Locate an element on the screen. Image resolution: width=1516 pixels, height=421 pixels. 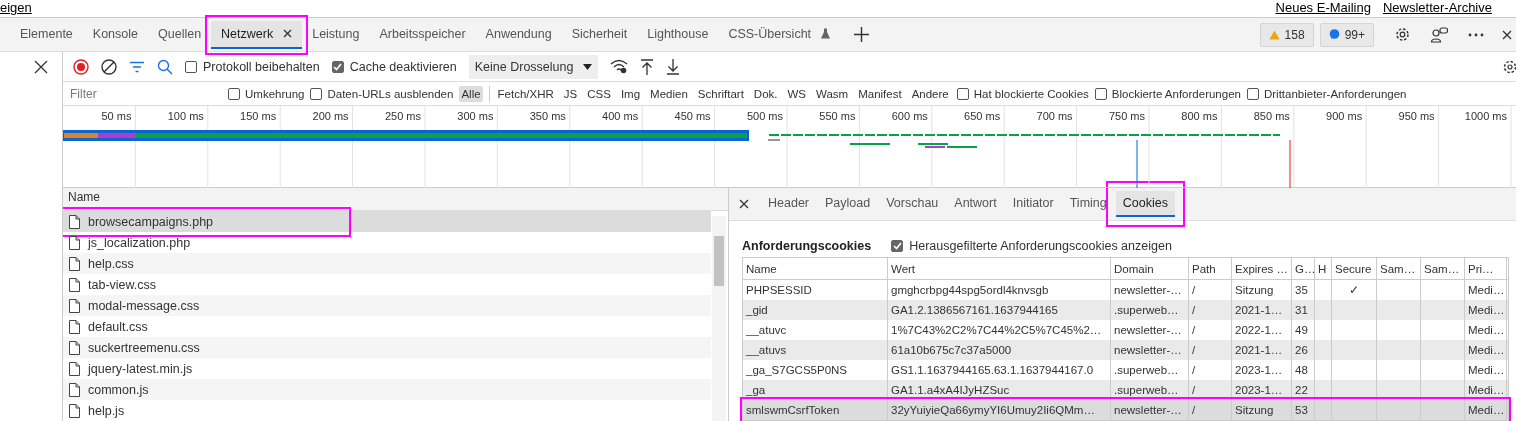
detail-tab: Header is located at coordinates (788, 204).